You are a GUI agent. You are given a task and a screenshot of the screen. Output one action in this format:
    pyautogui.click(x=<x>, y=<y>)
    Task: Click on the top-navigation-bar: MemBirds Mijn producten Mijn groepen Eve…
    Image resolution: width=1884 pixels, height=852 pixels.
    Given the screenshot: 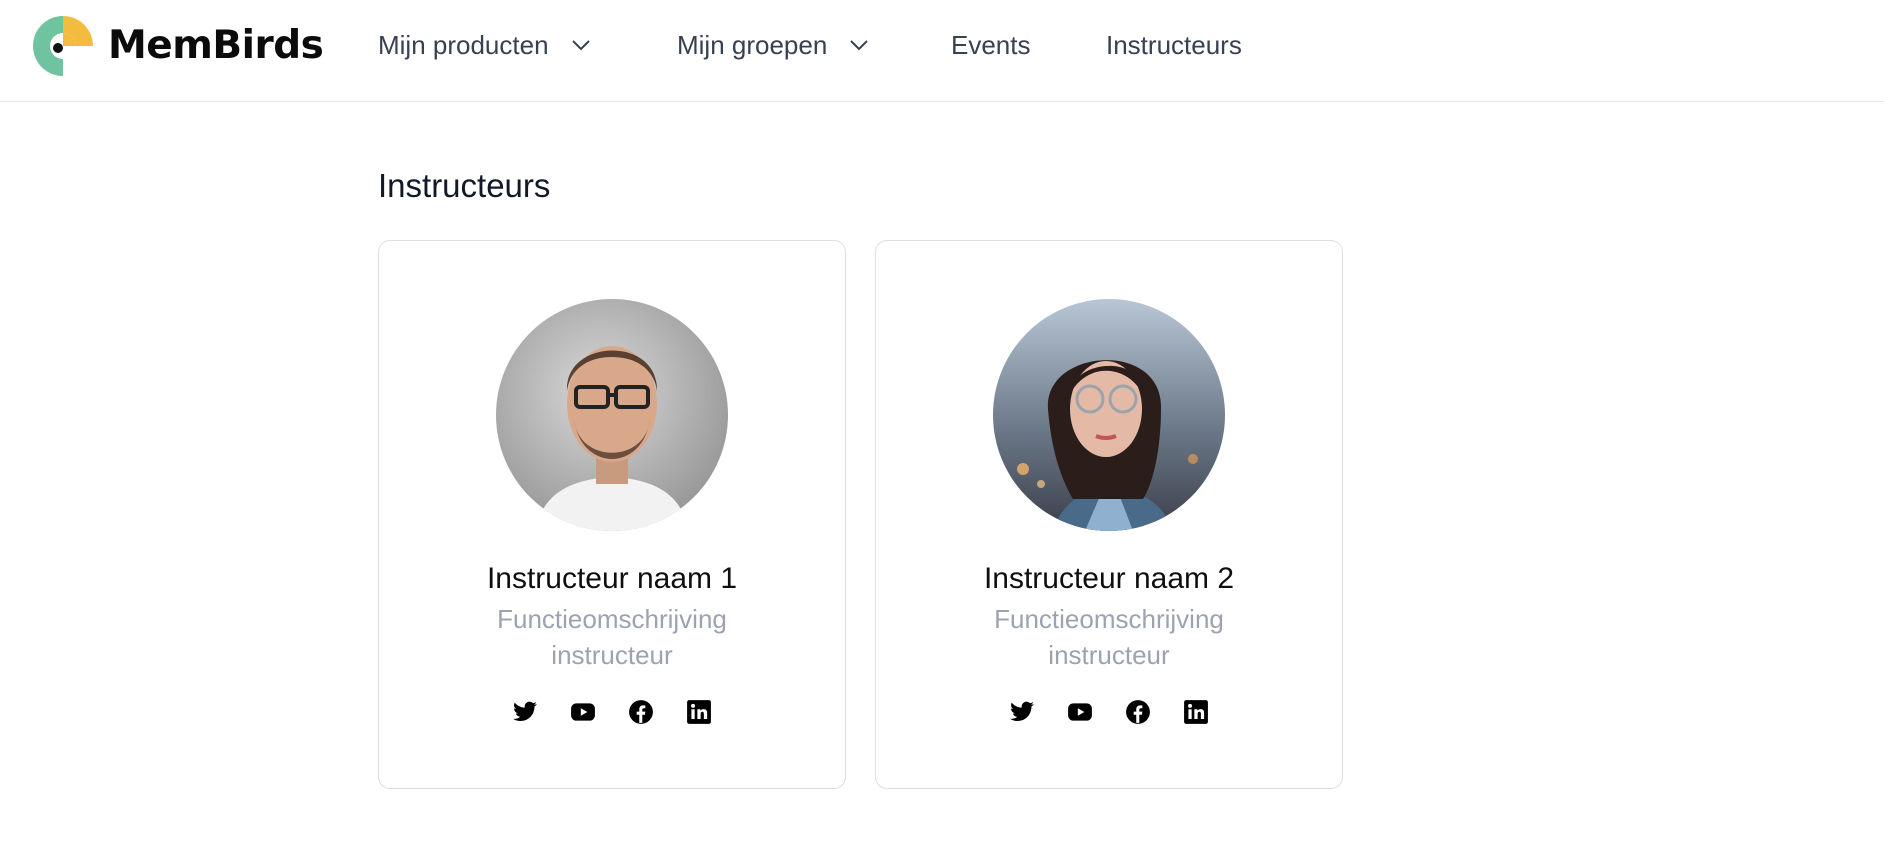 What is the action you would take?
    pyautogui.click(x=942, y=51)
    